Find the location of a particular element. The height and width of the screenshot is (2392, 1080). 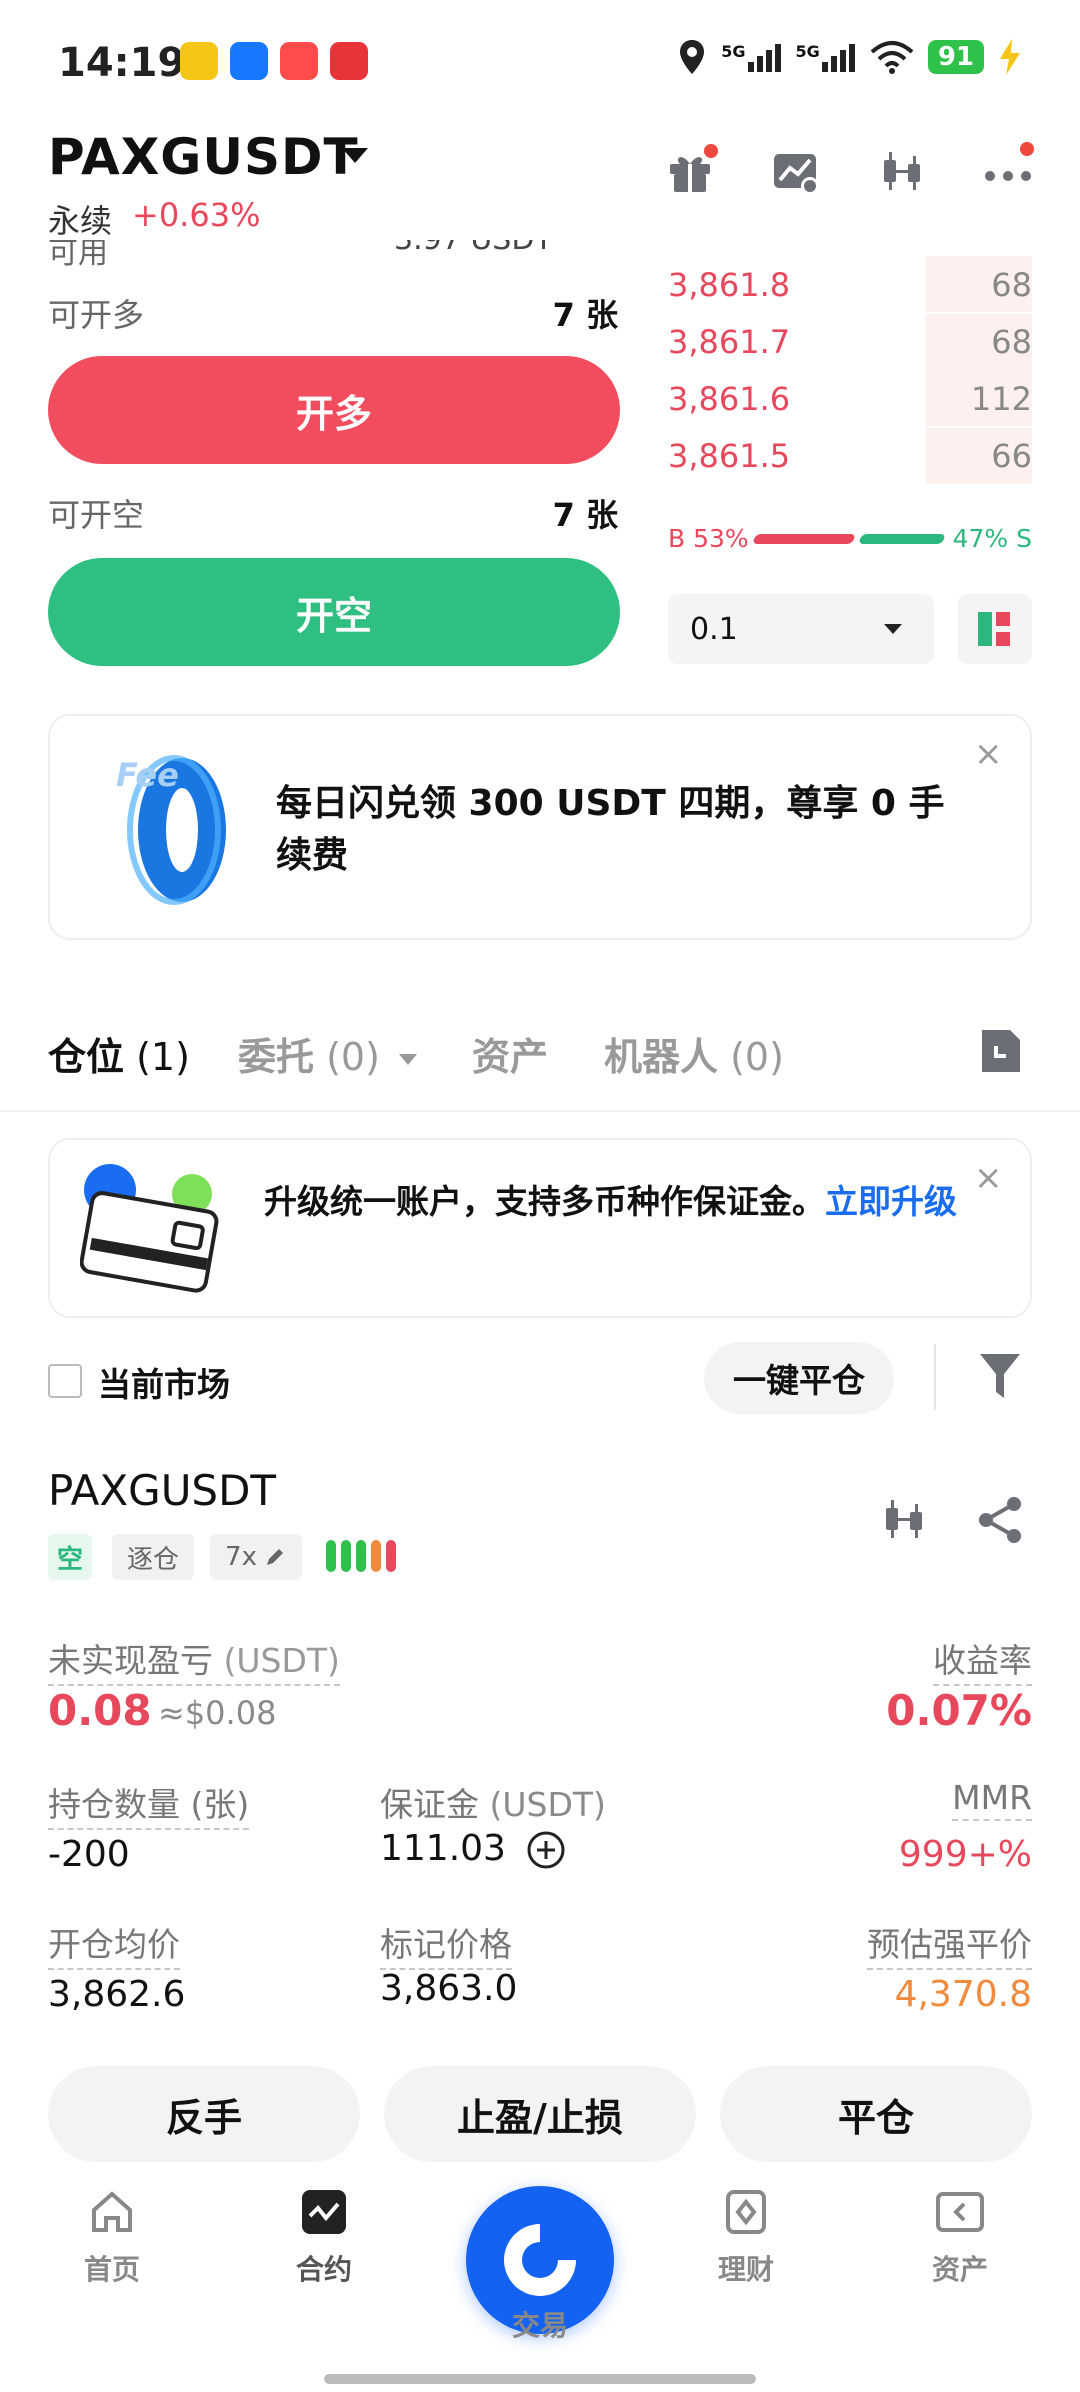

mark-price-label: 标记价格 is located at coordinates (446, 1944).